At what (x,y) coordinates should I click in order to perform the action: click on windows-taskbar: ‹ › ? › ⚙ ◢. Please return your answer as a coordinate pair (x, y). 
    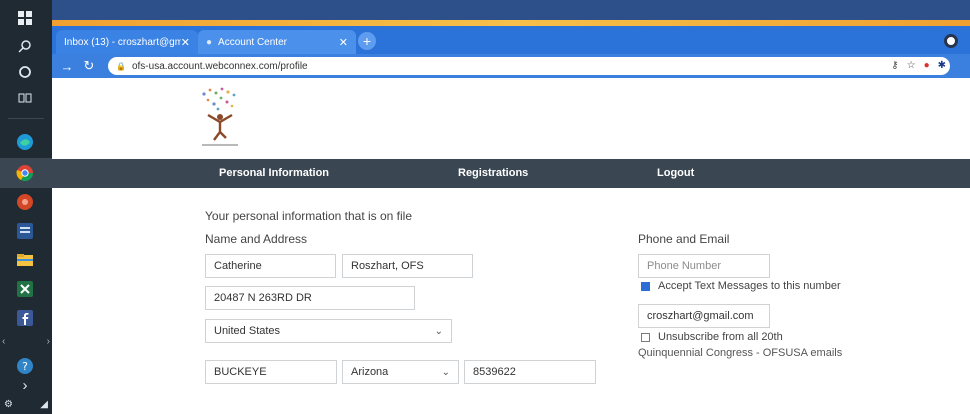
    Looking at the image, I should click on (26, 207).